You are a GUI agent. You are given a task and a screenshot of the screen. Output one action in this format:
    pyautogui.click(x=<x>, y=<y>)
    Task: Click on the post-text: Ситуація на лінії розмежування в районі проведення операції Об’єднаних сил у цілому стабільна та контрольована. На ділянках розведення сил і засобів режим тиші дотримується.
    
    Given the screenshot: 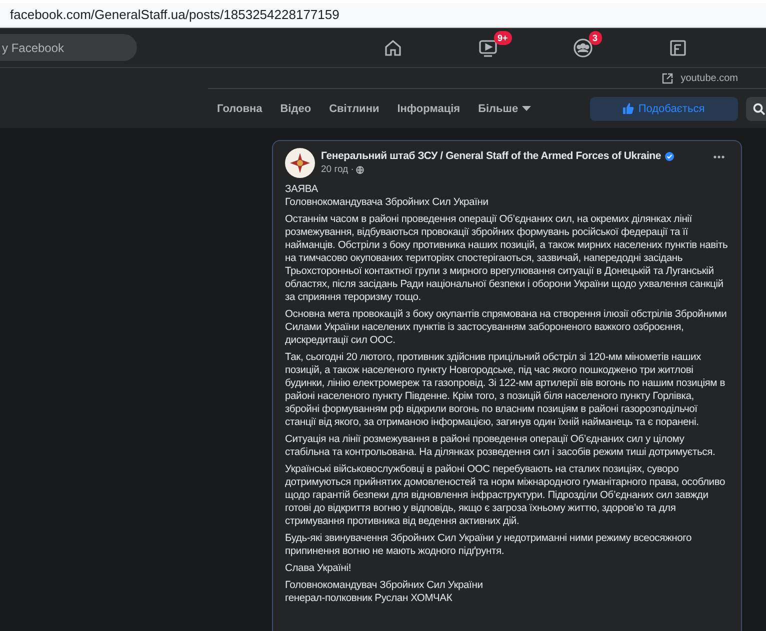 What is the action you would take?
    pyautogui.click(x=500, y=446)
    